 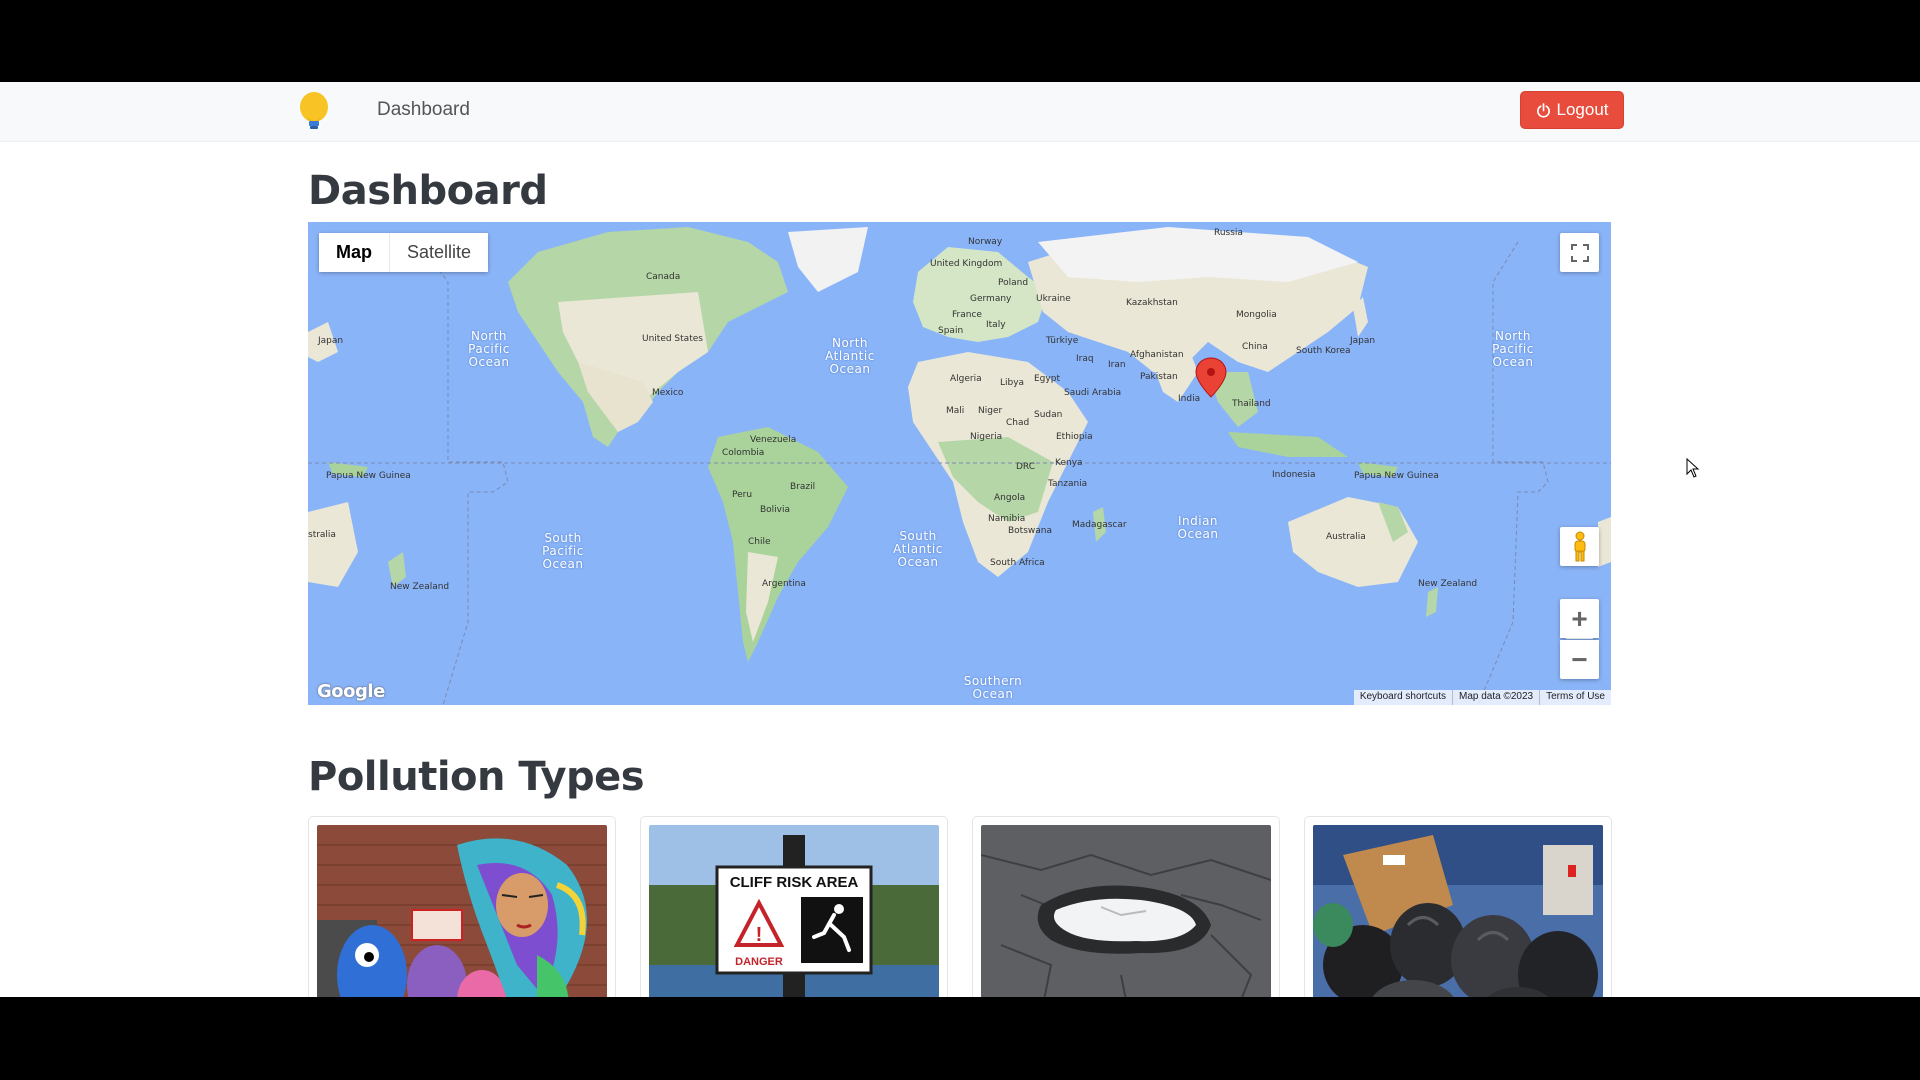 I want to click on country-label: Argentina, so click(x=784, y=584).